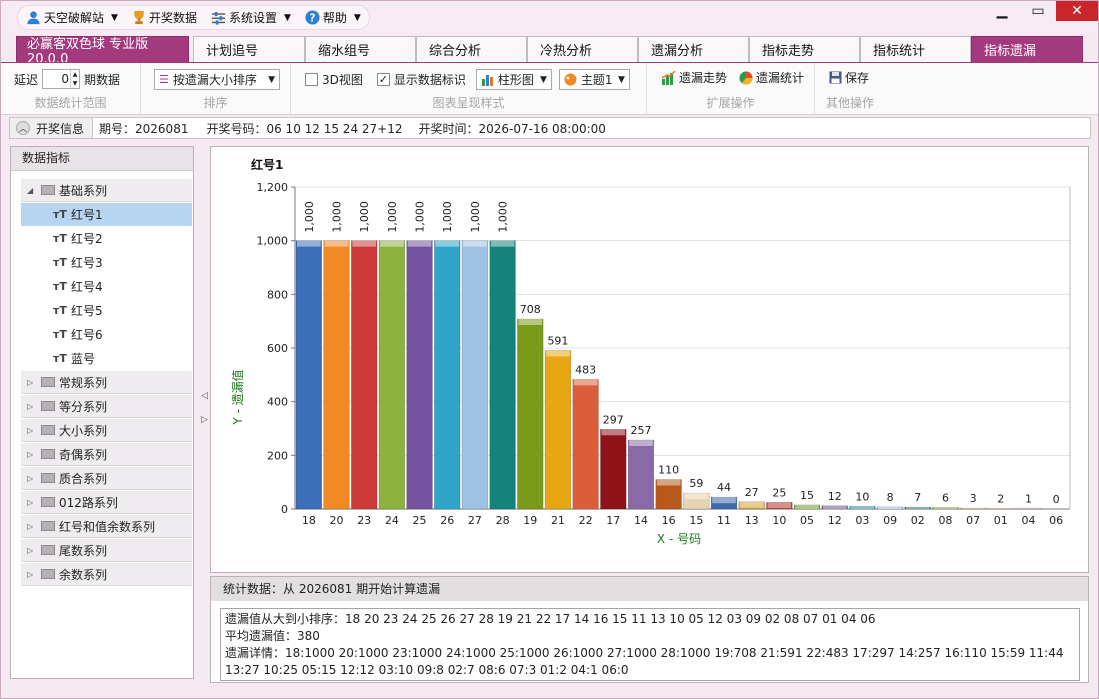 The width and height of the screenshot is (1099, 699). Describe the element at coordinates (694, 77) in the screenshot. I see `omission-trend-button: 遗漏走势` at that location.